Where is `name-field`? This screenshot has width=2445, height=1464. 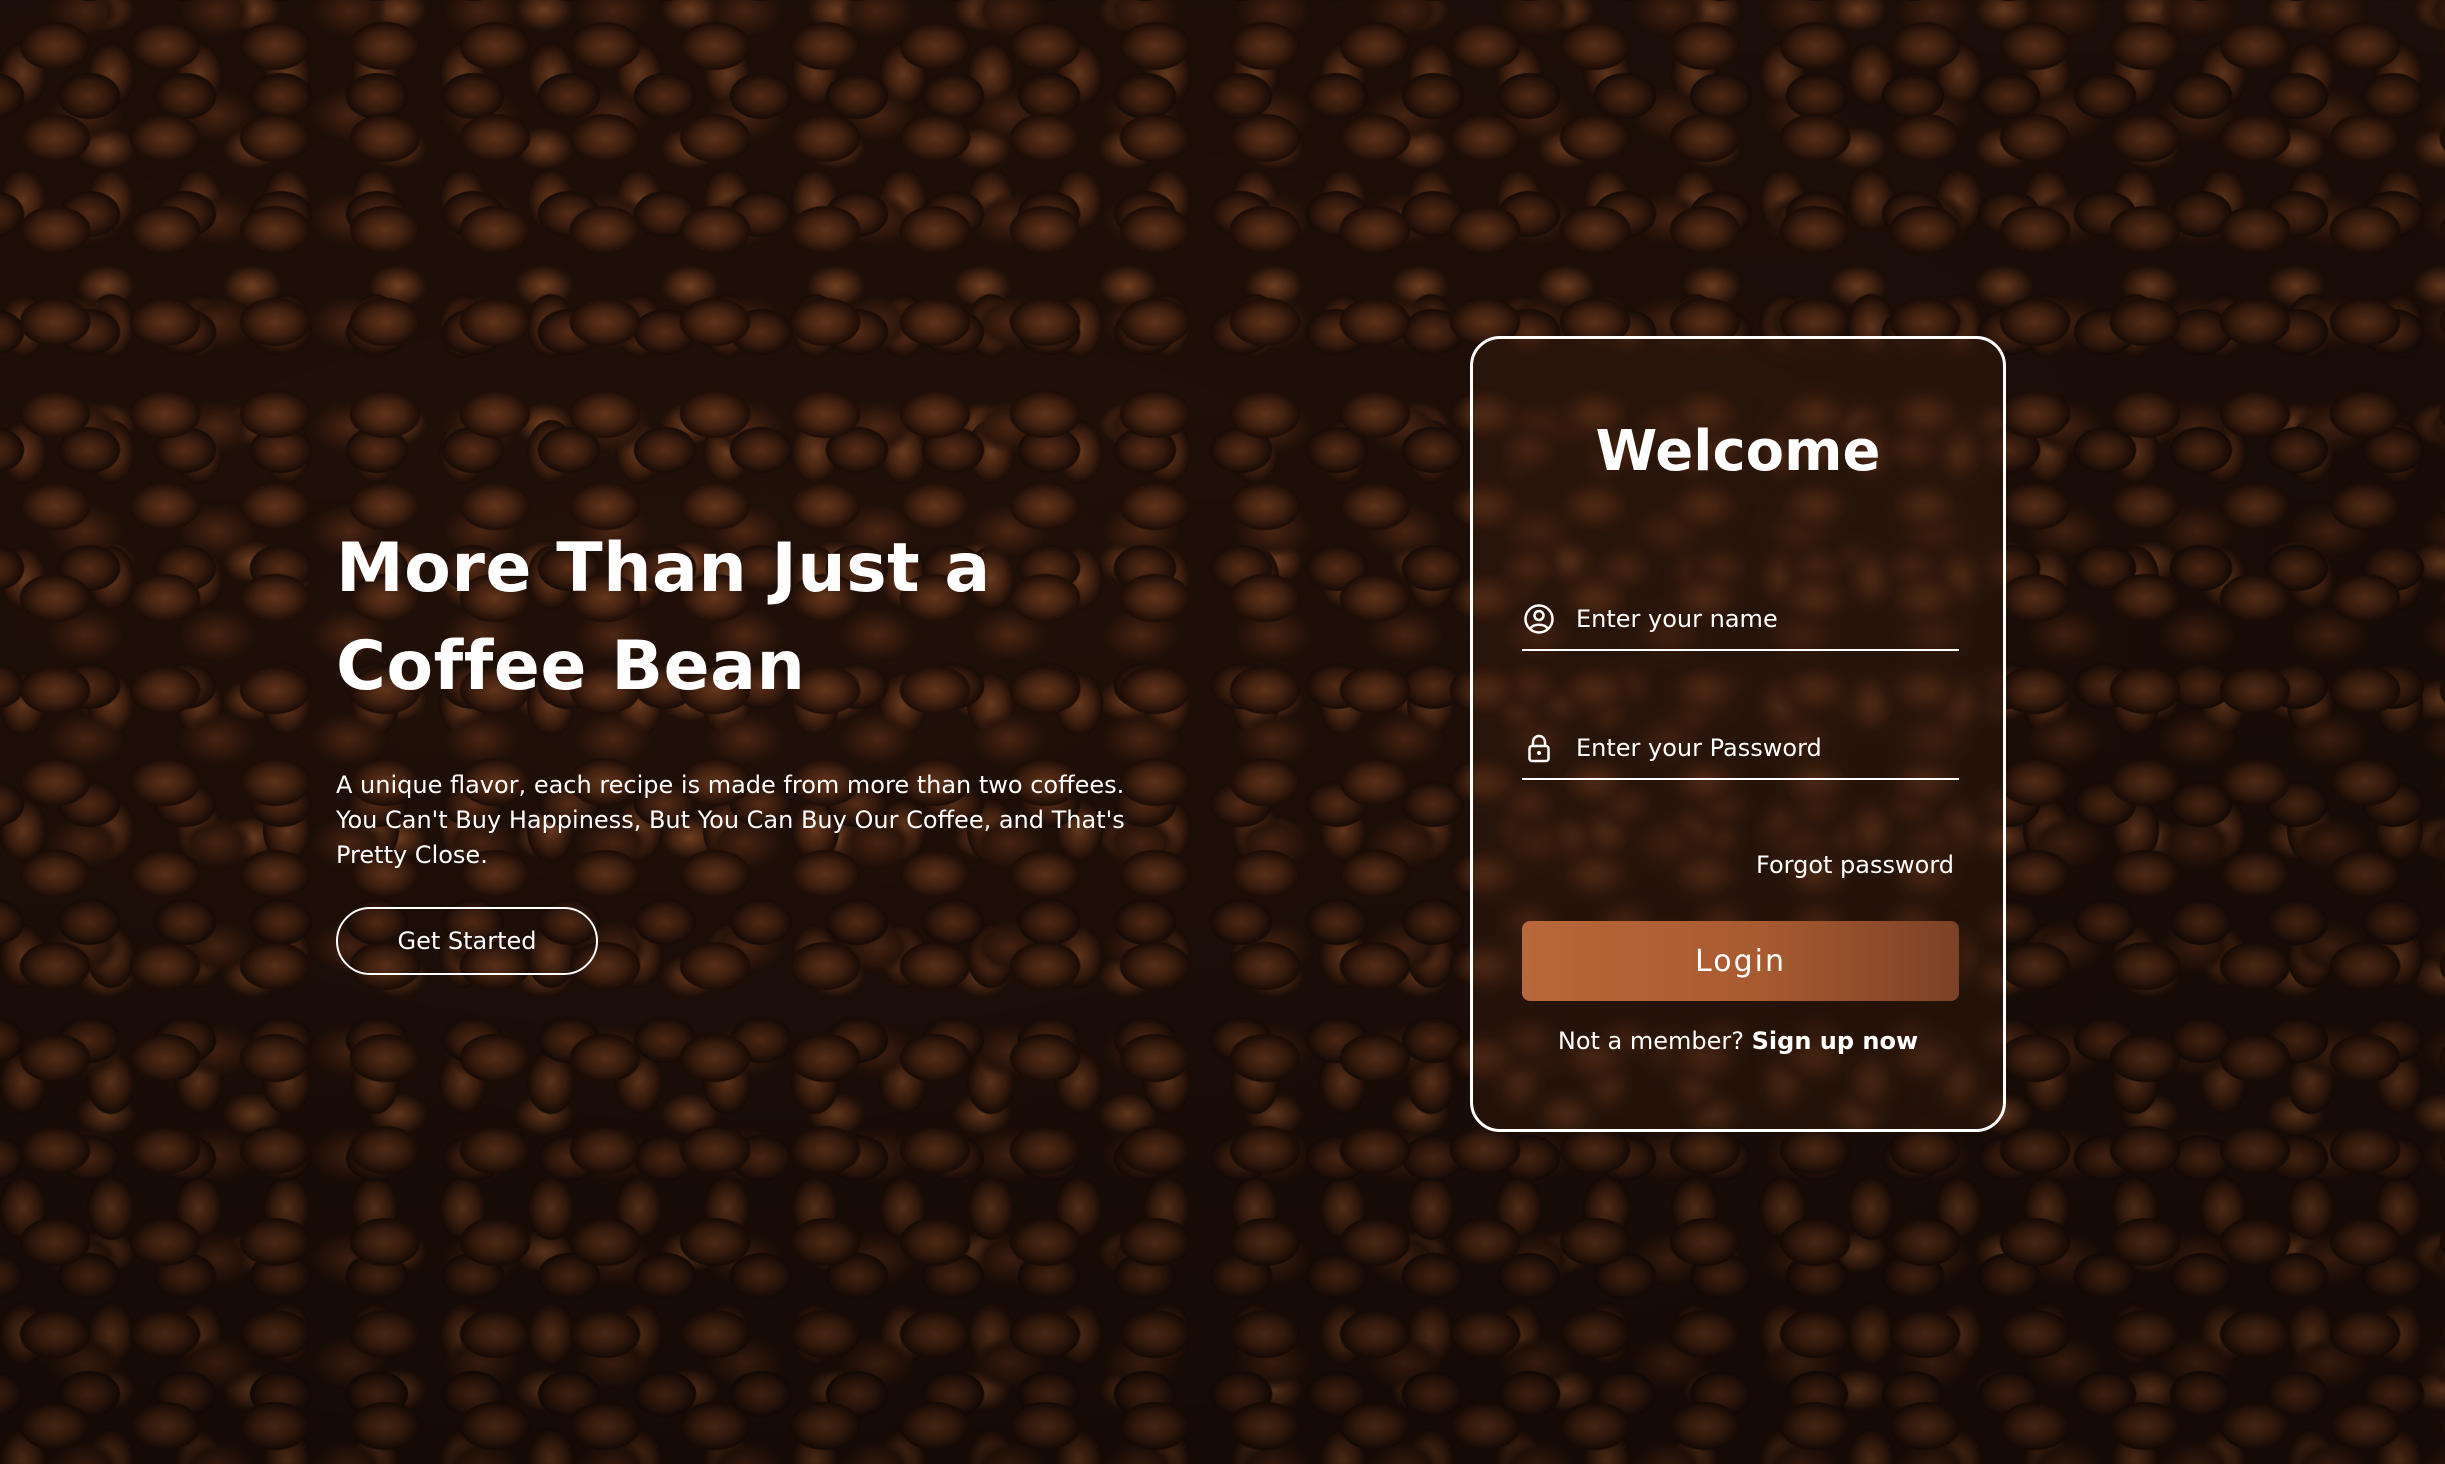
name-field is located at coordinates (1740, 620).